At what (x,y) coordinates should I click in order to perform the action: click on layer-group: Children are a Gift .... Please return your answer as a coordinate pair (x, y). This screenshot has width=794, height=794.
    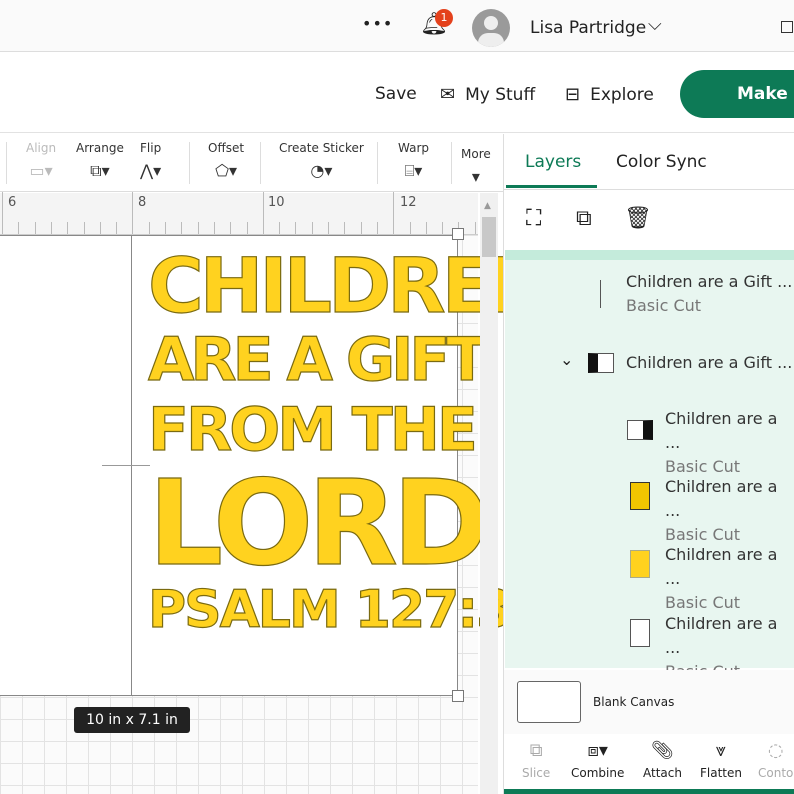
    Looking at the image, I should click on (709, 363).